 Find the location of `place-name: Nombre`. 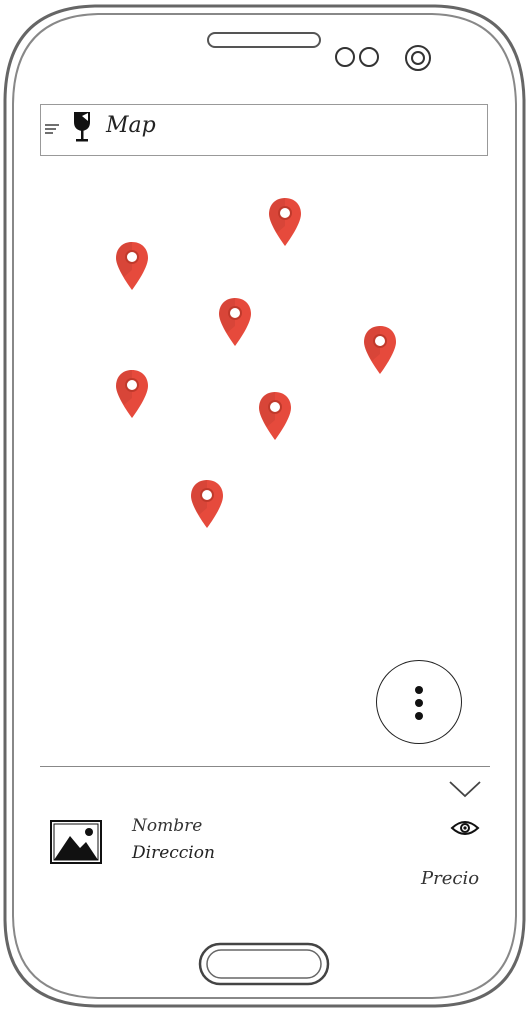

place-name: Nombre is located at coordinates (167, 826).